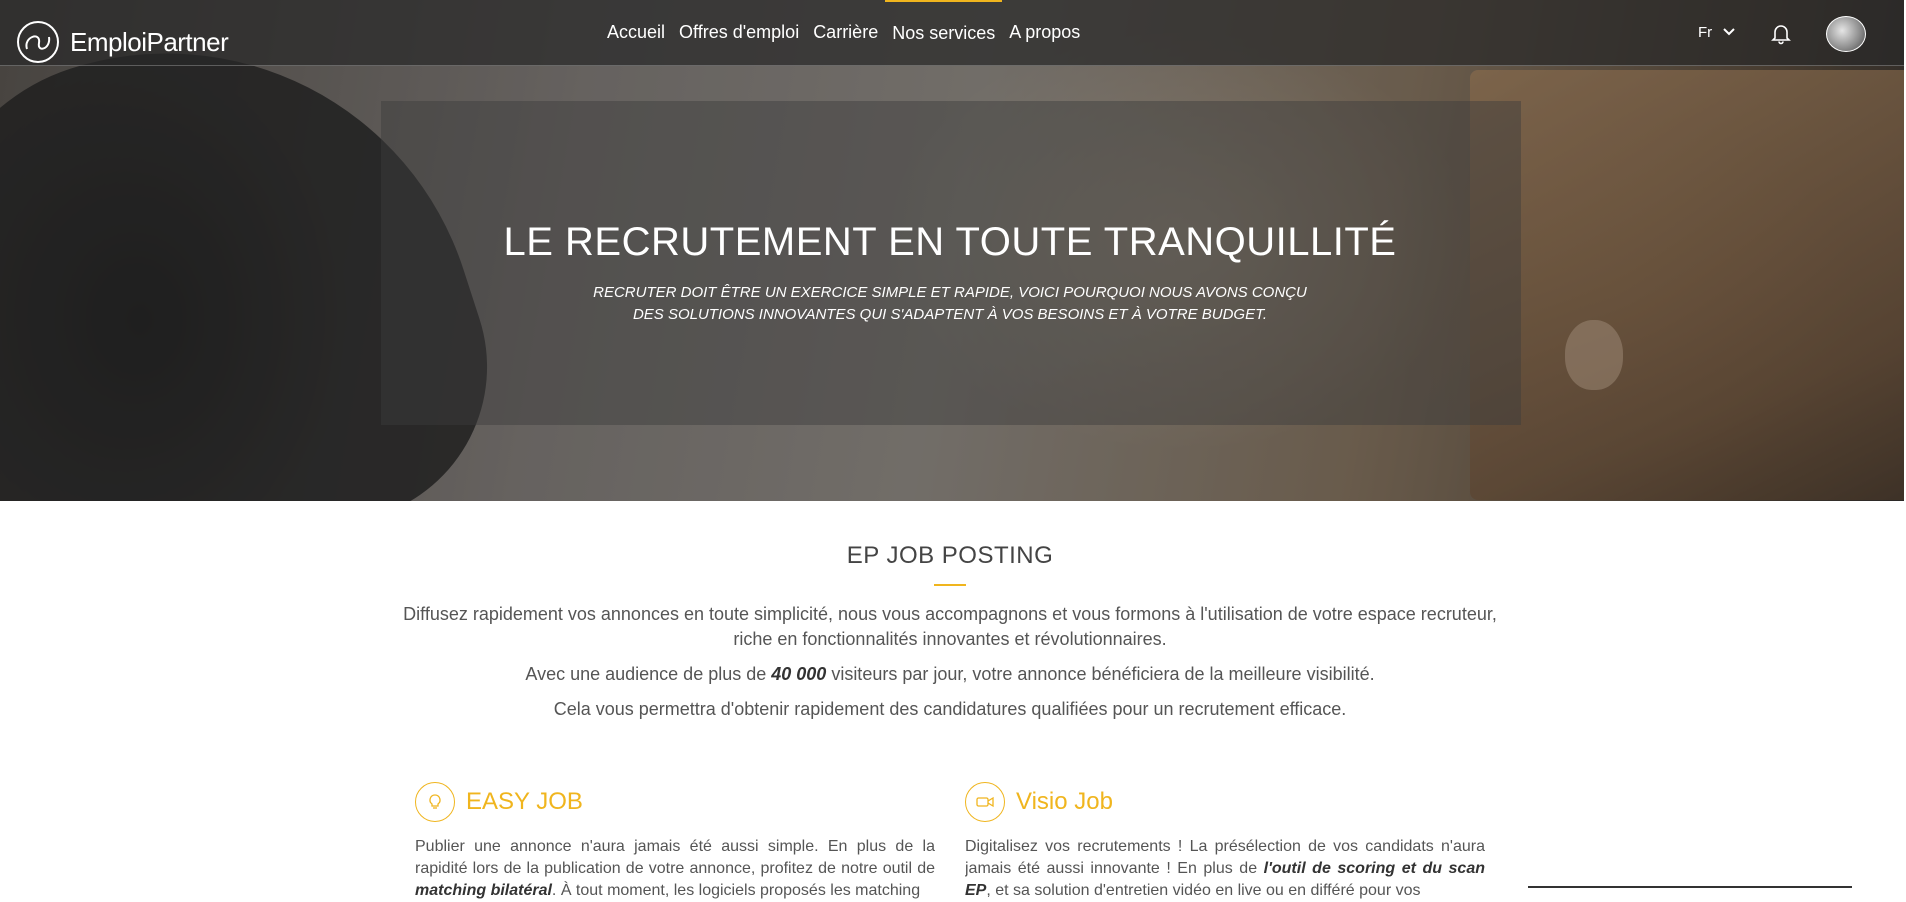 Image resolution: width=1906 pixels, height=902 pixels. What do you see at coordinates (944, 32) in the screenshot?
I see `nav-item-nos-services: Nos services` at bounding box center [944, 32].